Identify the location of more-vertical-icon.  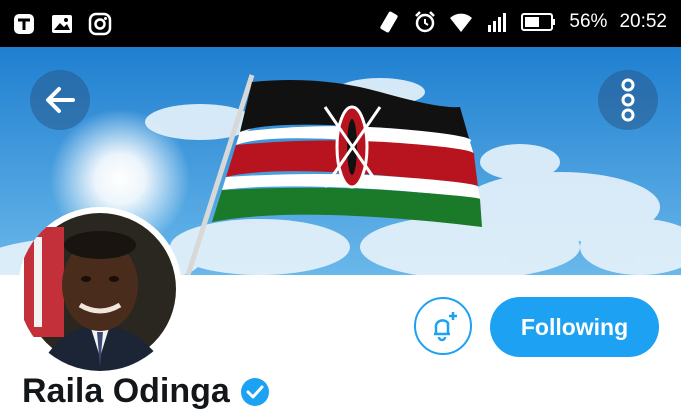
(628, 100).